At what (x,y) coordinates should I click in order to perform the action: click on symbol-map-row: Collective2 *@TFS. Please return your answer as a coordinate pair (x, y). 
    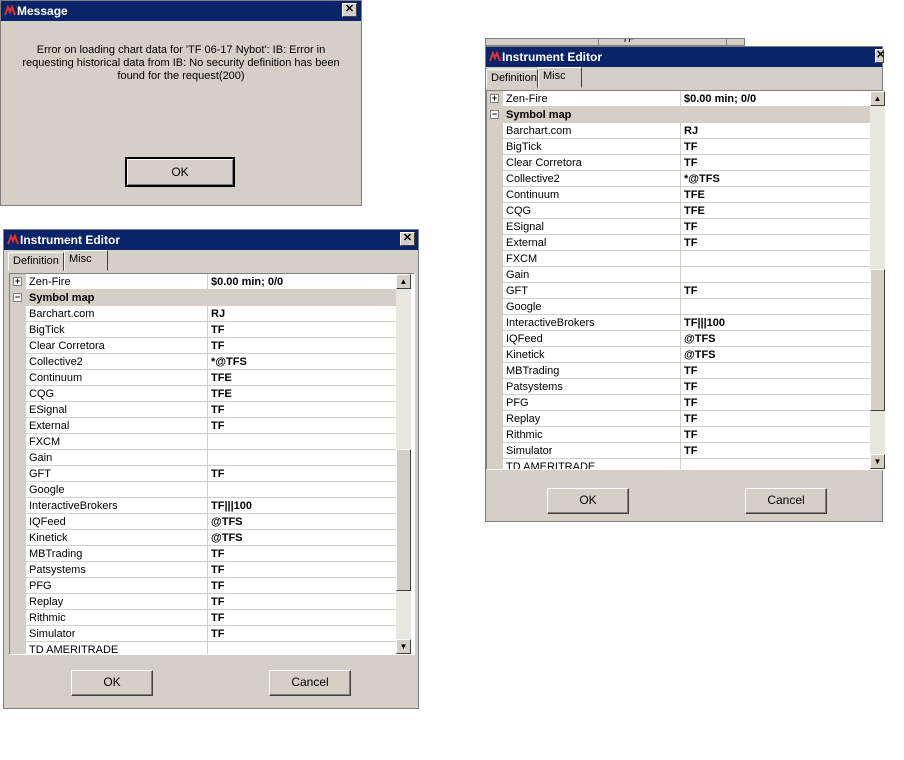
    Looking at the image, I should click on (679, 179).